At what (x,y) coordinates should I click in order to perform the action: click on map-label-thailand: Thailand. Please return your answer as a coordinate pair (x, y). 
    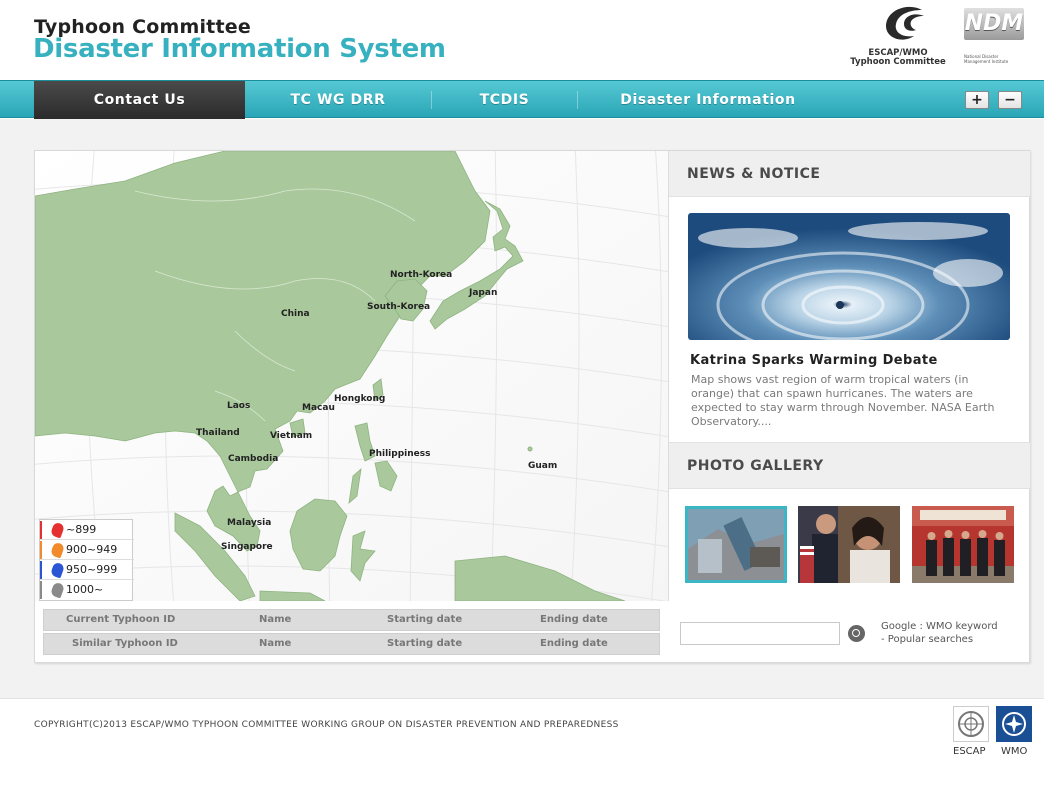
    Looking at the image, I should click on (218, 433).